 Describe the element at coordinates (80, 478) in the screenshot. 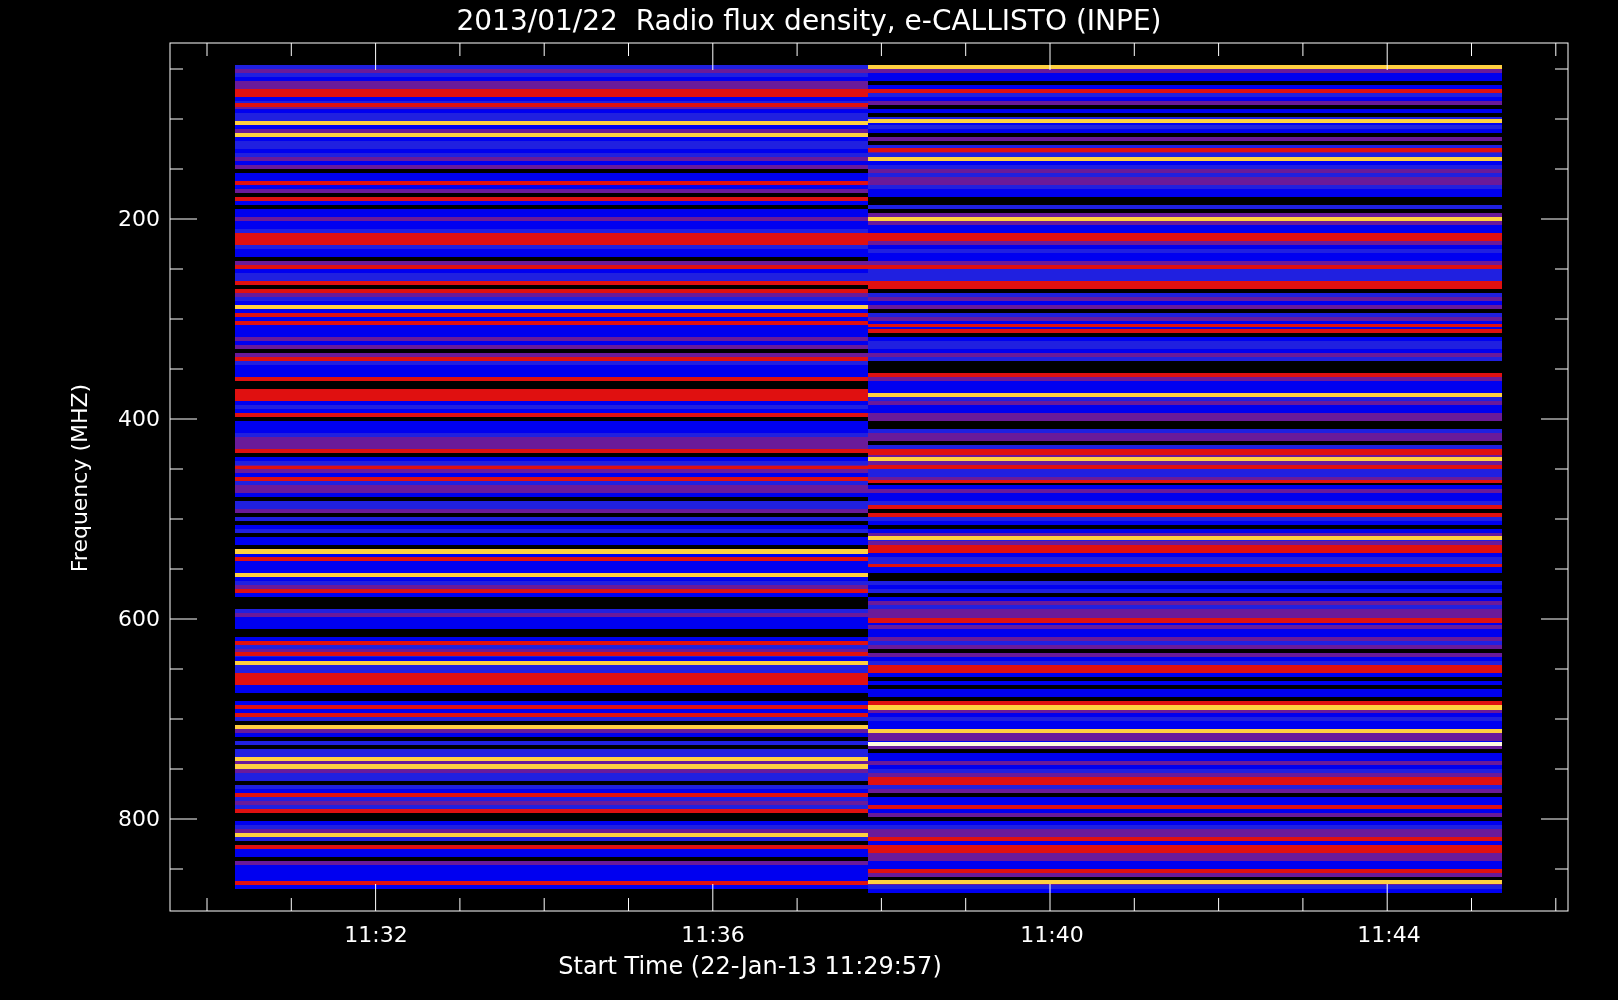

I see `y-axis-label: Frequency (MHZ)` at that location.